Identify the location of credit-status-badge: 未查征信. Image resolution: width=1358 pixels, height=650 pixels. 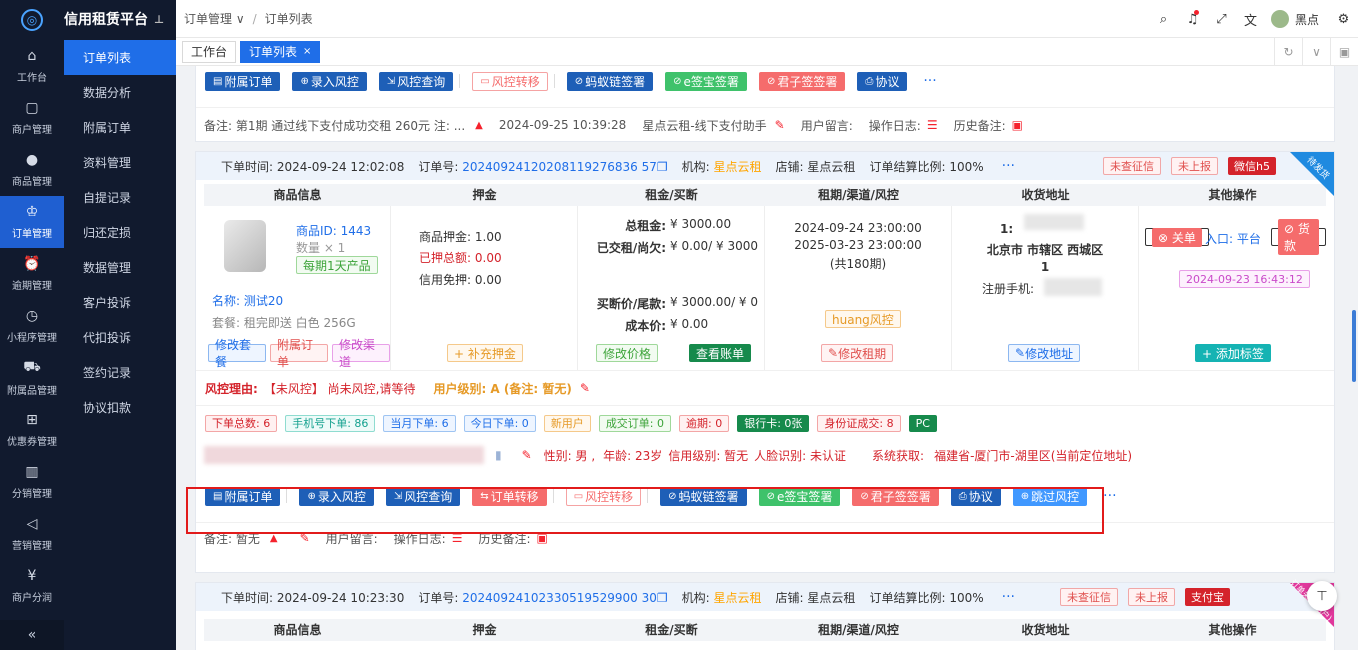
(1132, 166).